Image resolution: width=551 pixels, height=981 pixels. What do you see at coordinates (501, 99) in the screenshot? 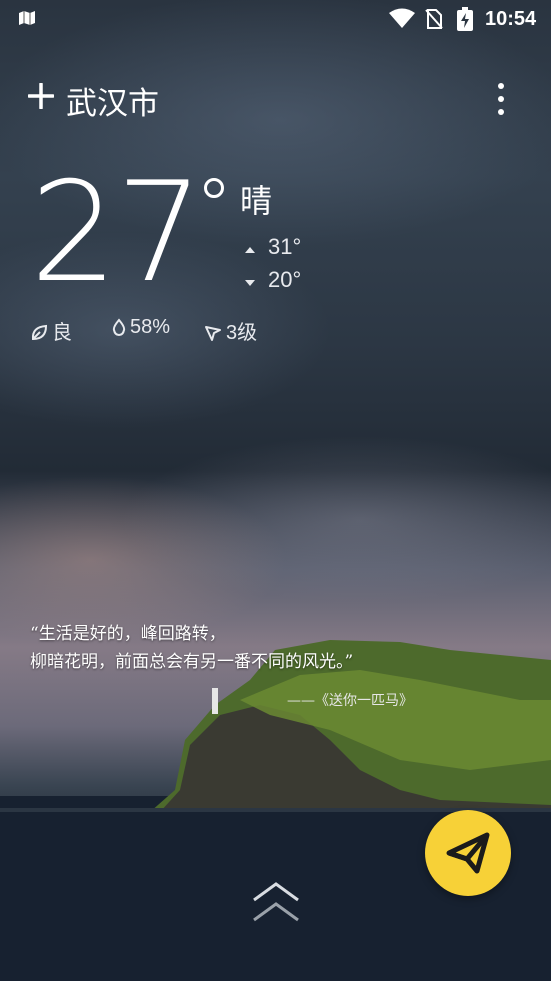
I see `more-vert-icon` at bounding box center [501, 99].